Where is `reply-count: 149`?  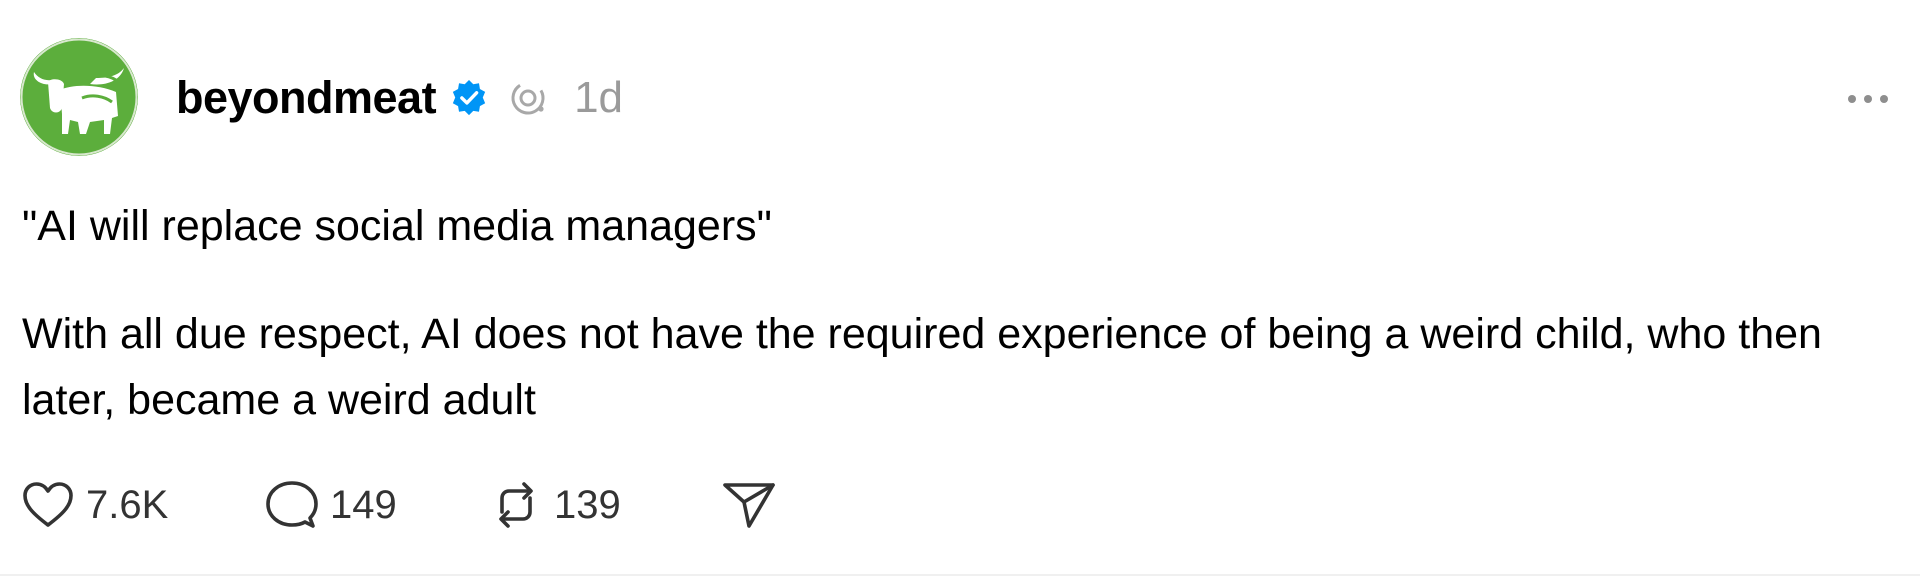
reply-count: 149 is located at coordinates (363, 504).